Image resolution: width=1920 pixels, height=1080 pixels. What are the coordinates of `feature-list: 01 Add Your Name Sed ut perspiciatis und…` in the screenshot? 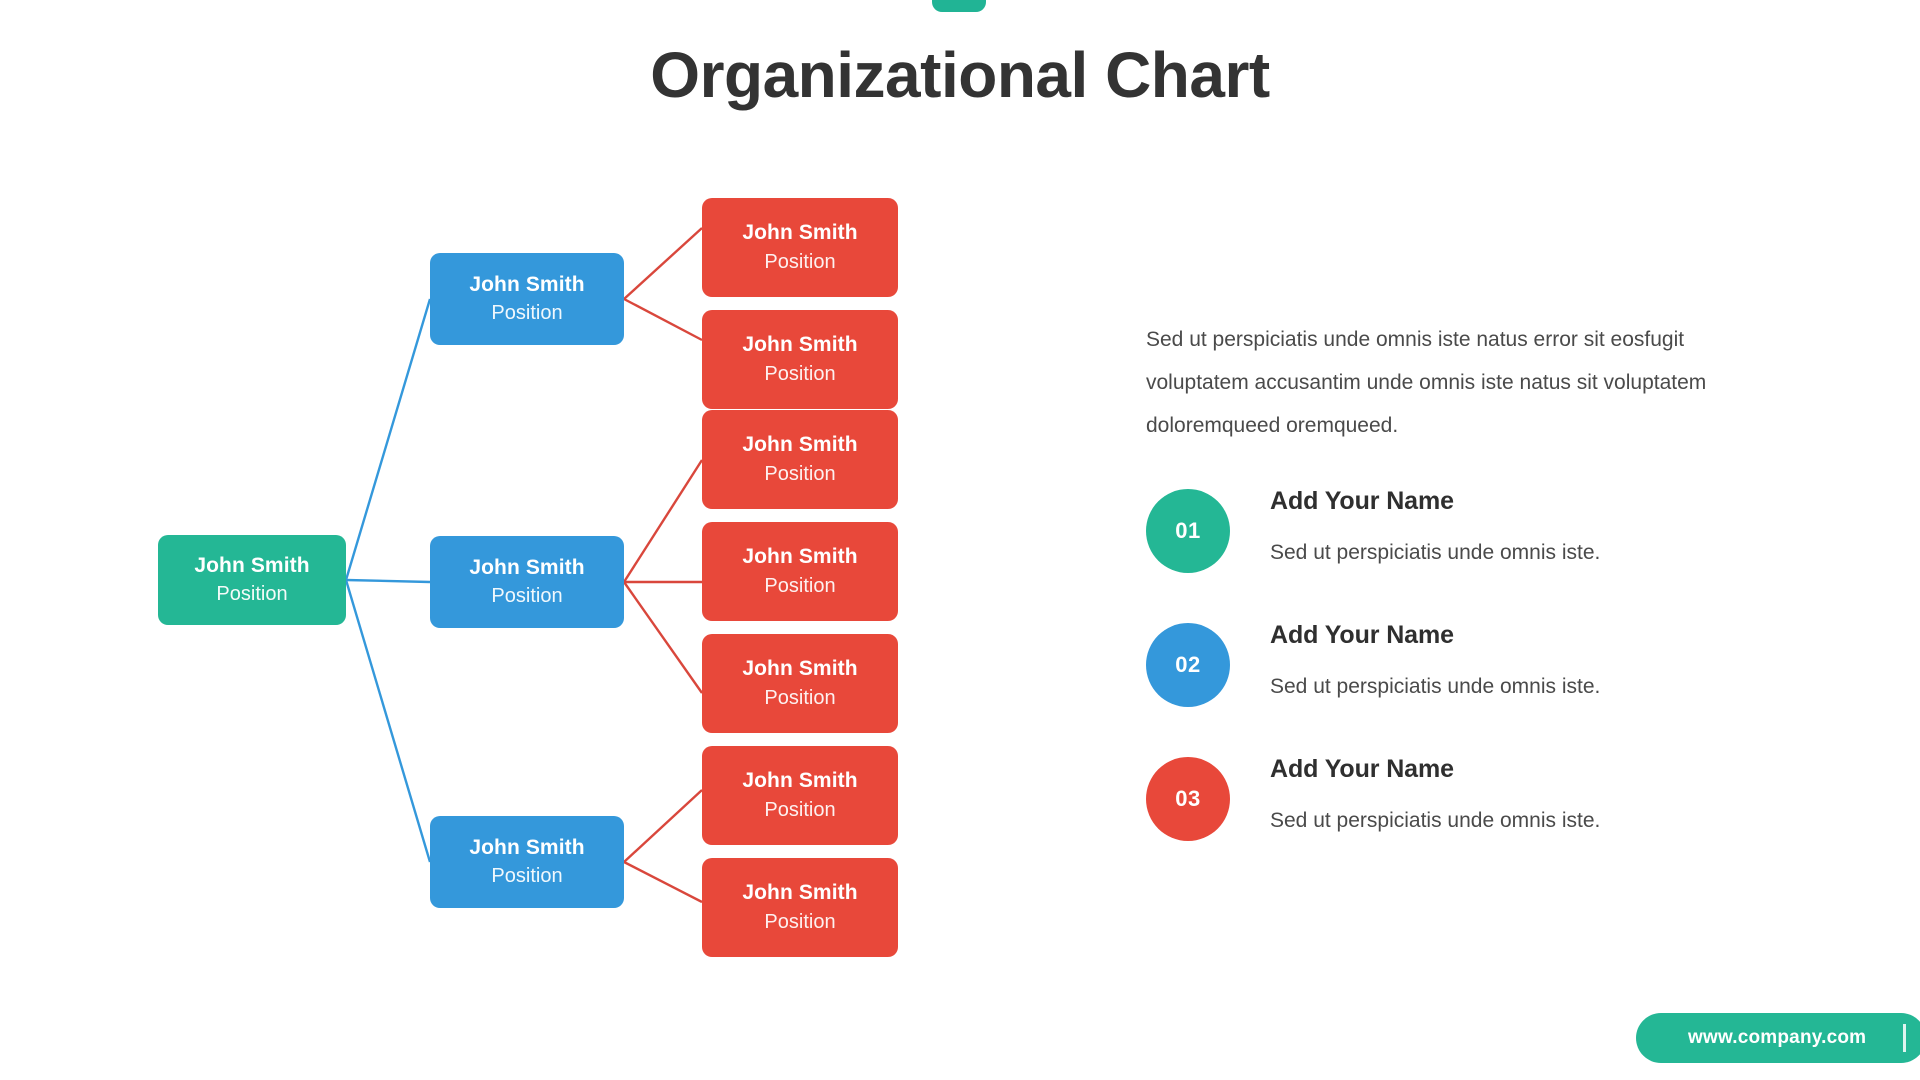 It's located at (1476, 689).